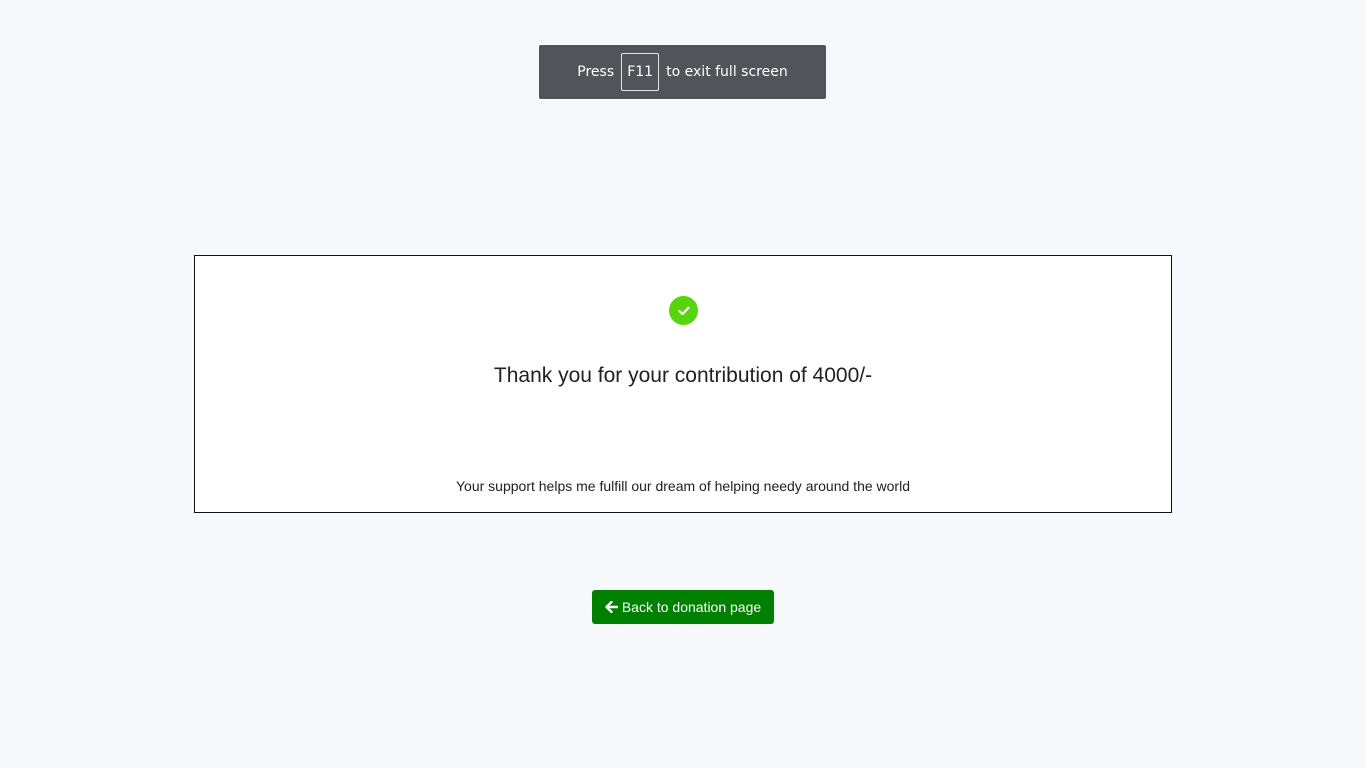 Image resolution: width=1366 pixels, height=768 pixels. Describe the element at coordinates (611, 607) in the screenshot. I see `arrow-left-icon` at that location.